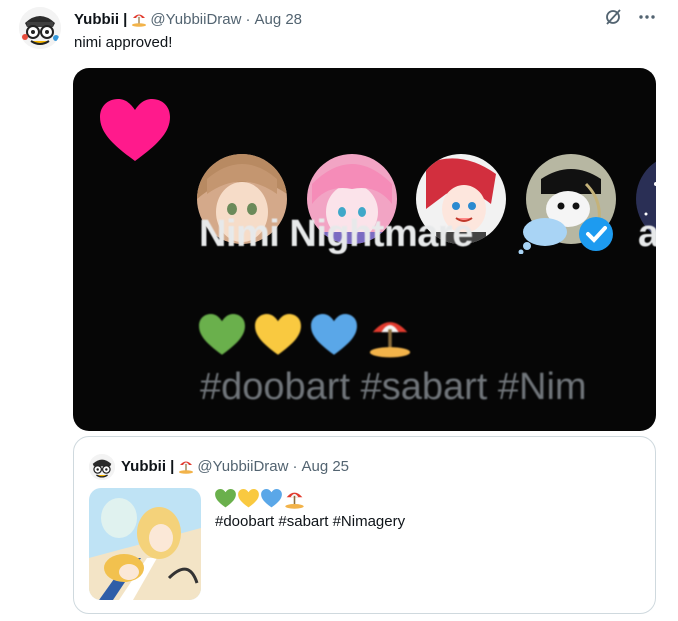 This screenshot has width=678, height=621. Describe the element at coordinates (613, 19) in the screenshot. I see `grok-icon` at that location.